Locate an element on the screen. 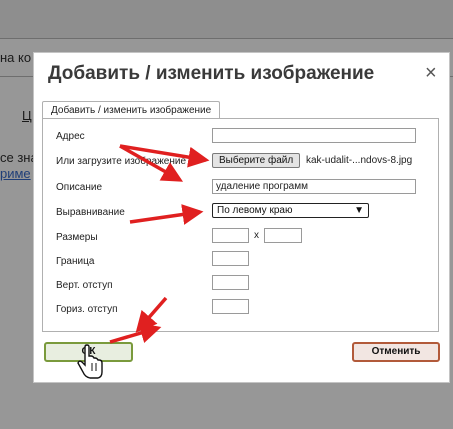 This screenshot has width=453, height=429. align-select: По левому краю ▼ is located at coordinates (290, 210).